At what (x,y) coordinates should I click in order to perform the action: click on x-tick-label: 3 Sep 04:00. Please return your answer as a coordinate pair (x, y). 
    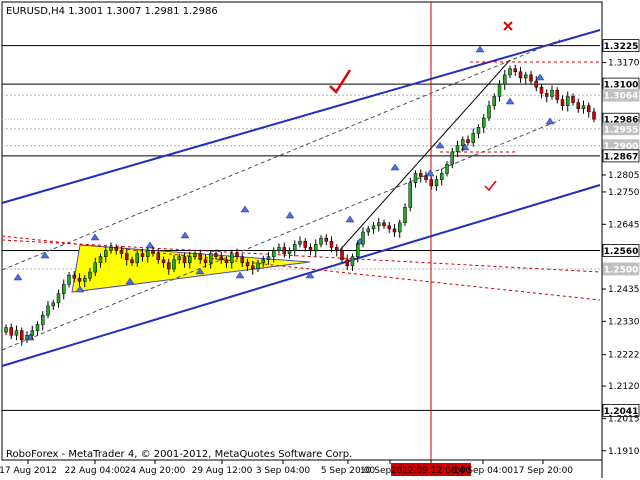
    Looking at the image, I should click on (283, 471).